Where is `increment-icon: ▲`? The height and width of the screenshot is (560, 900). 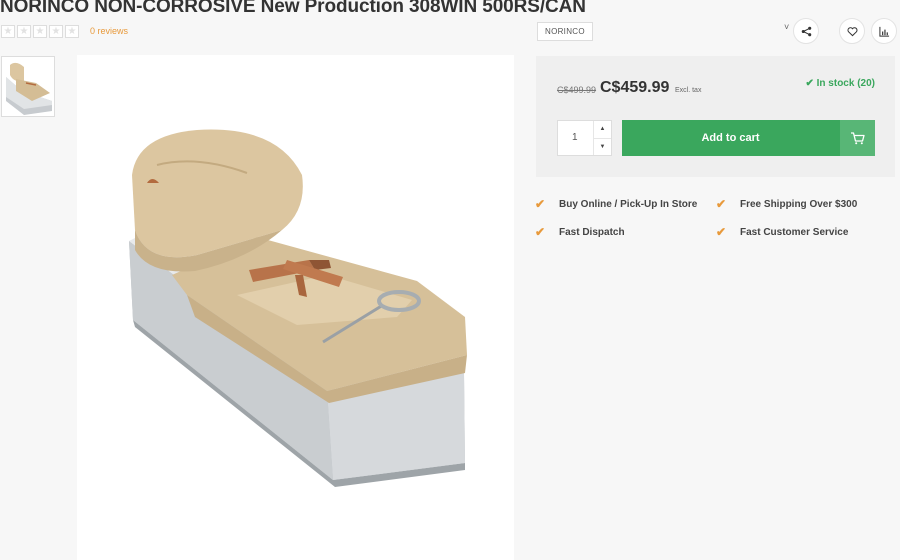 increment-icon: ▲ is located at coordinates (602, 130).